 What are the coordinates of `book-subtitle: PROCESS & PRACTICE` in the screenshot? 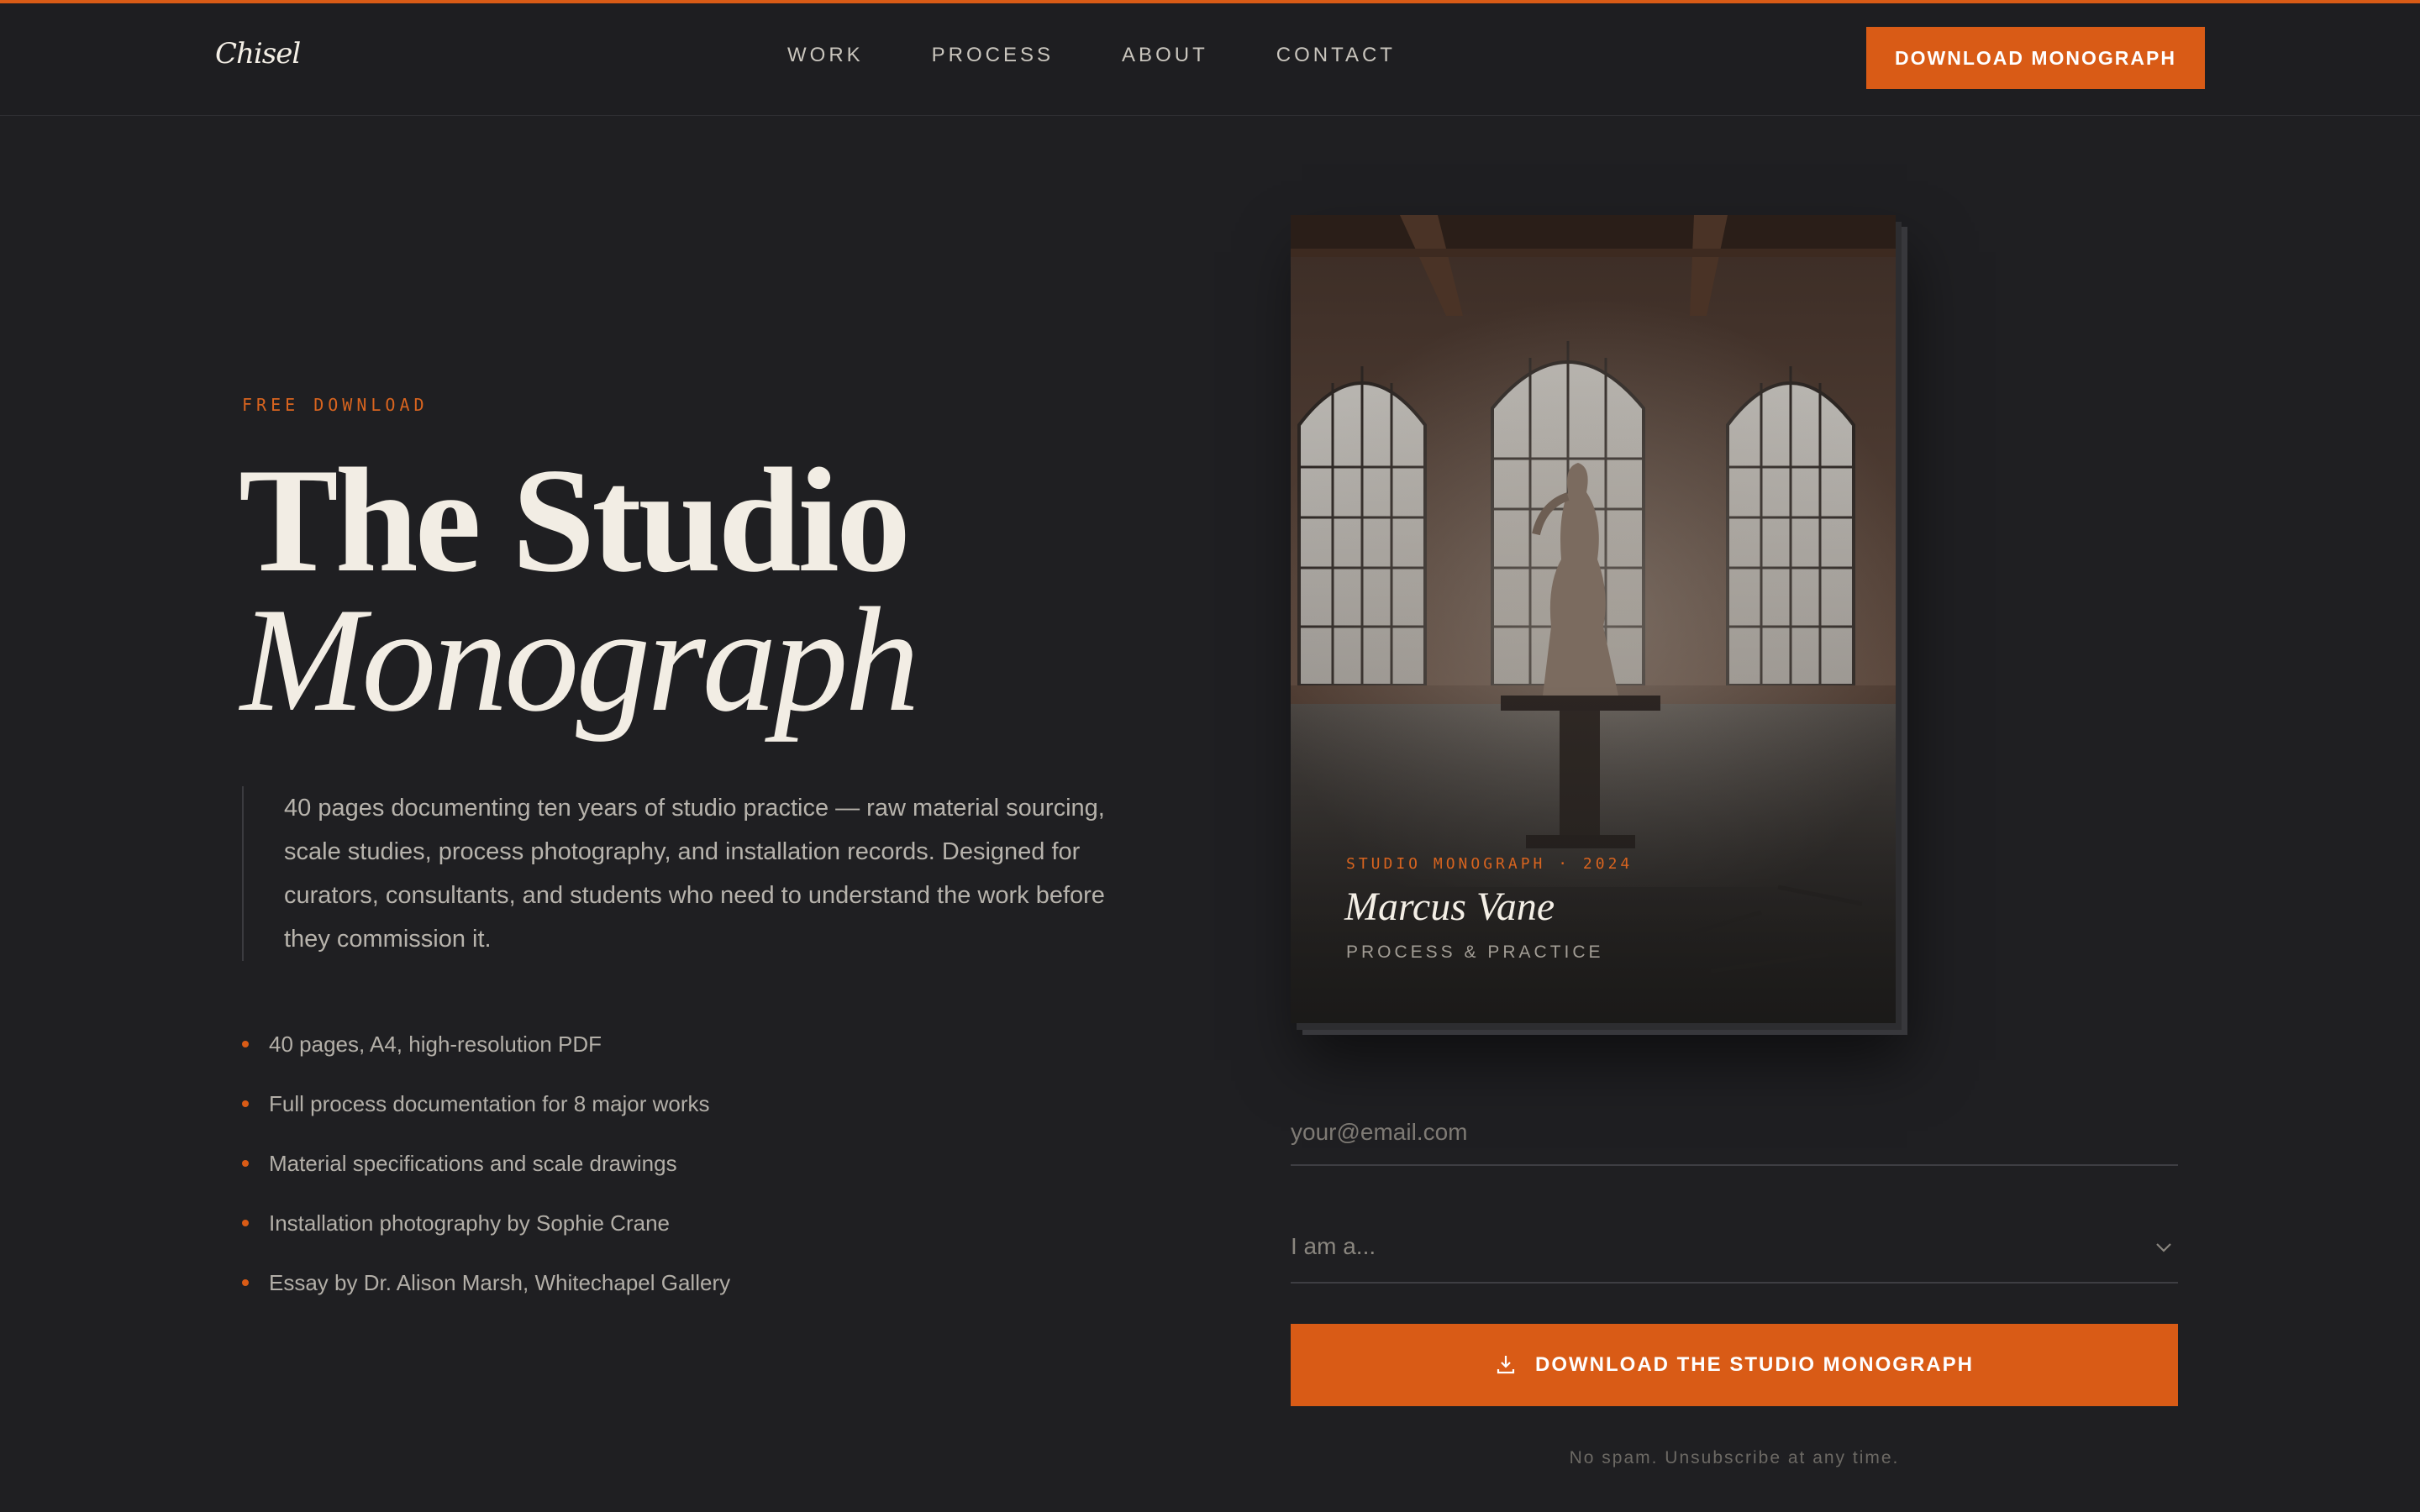 It's located at (1475, 952).